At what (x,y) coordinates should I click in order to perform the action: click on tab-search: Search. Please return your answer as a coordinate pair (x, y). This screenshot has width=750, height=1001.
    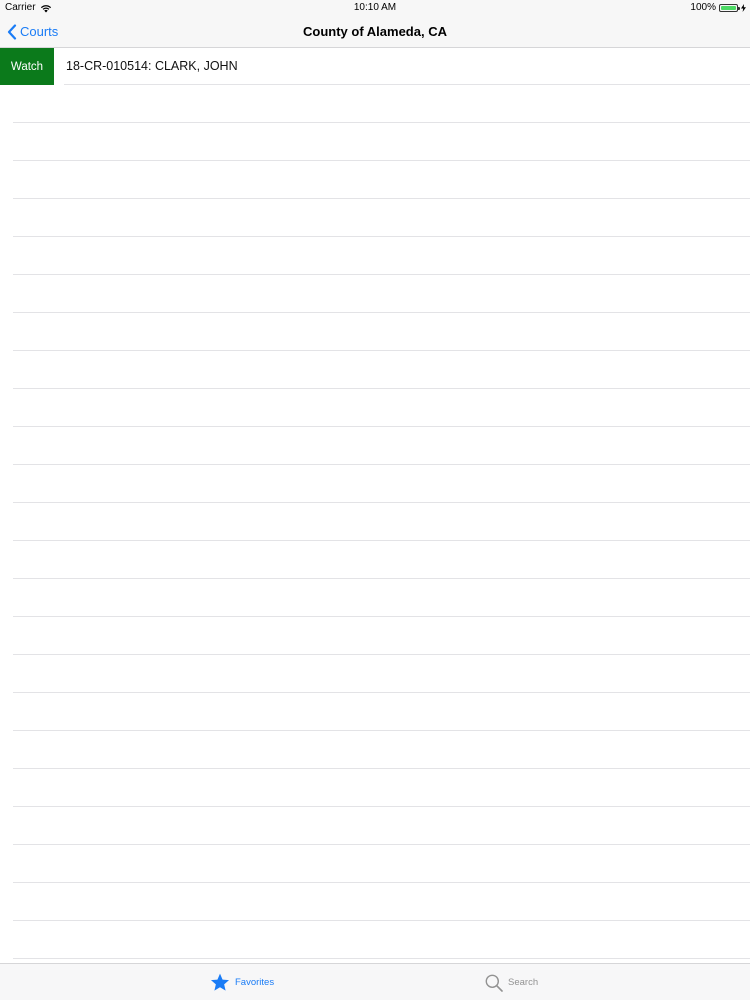
    Looking at the image, I should click on (511, 982).